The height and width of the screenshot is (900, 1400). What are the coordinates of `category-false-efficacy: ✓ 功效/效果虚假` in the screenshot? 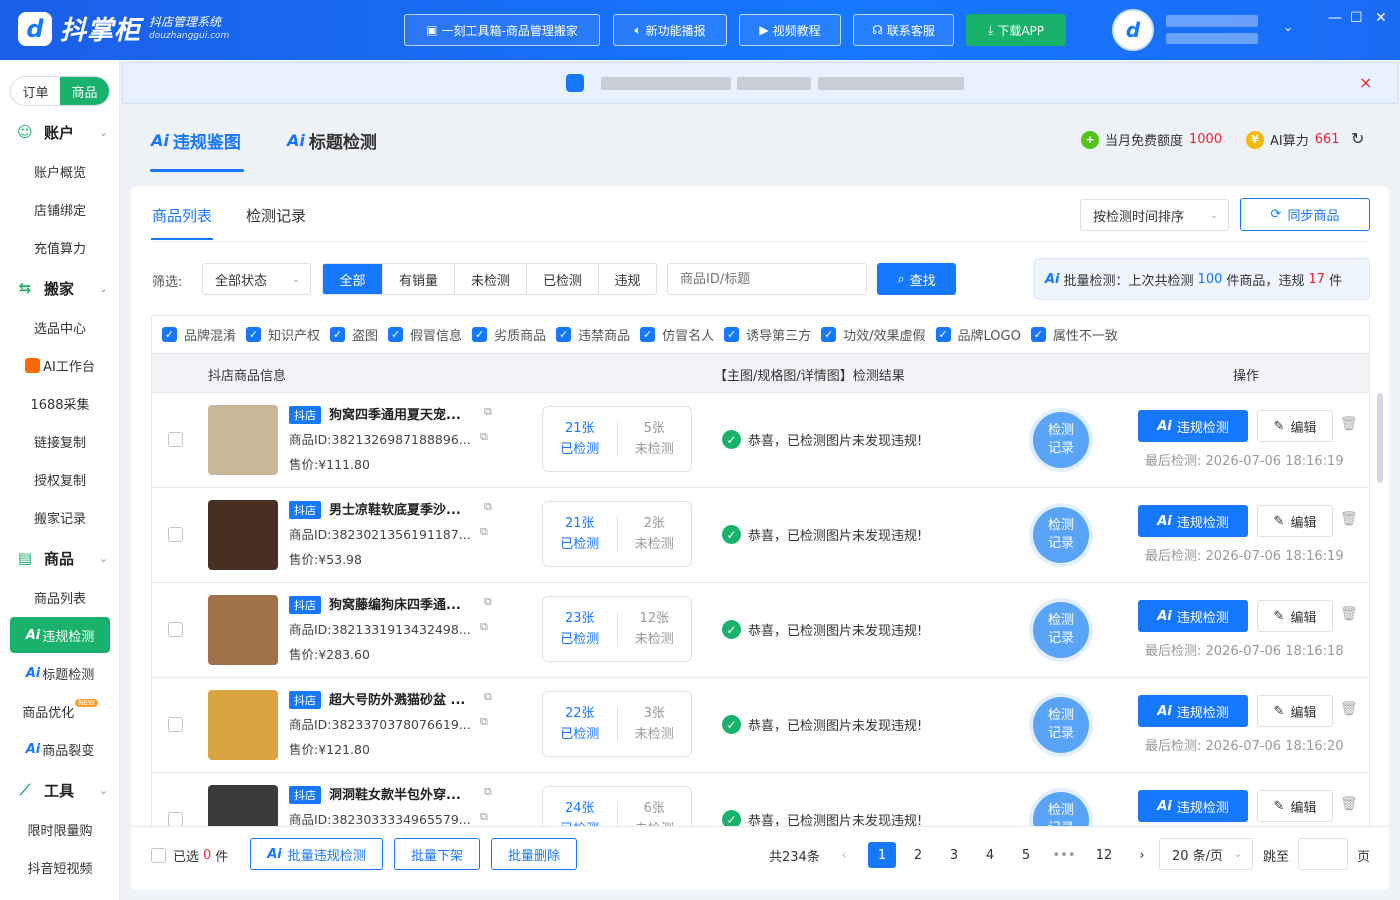 It's located at (873, 334).